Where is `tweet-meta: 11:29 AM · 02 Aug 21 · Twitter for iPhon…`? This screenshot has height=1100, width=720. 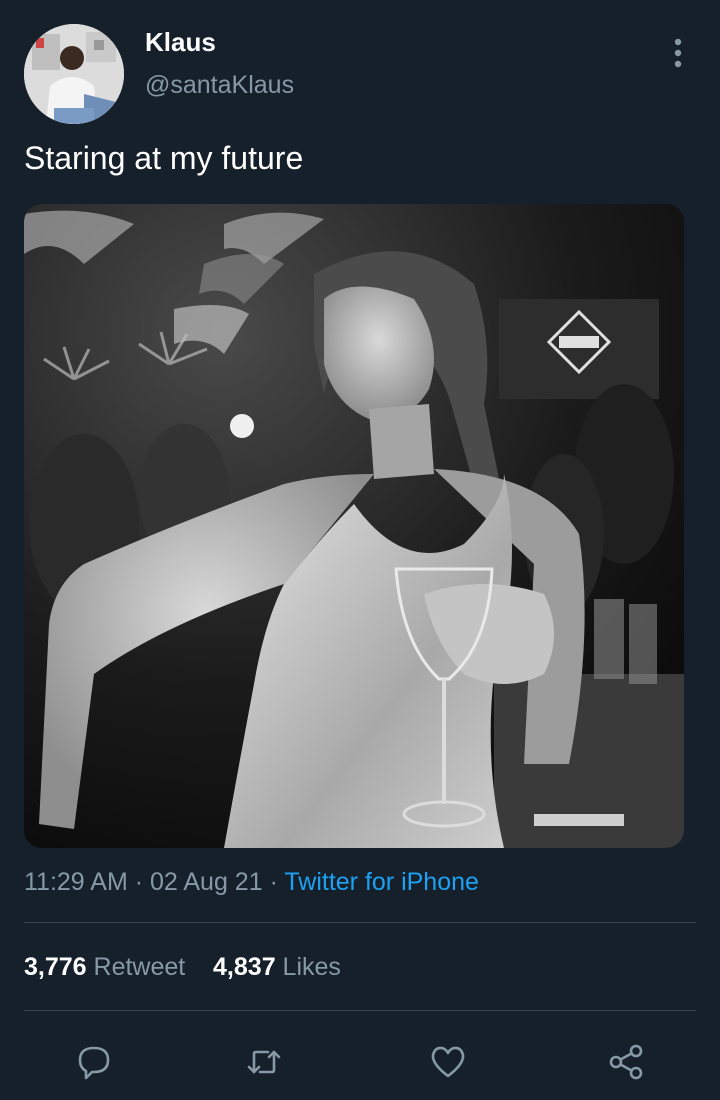
tweet-meta: 11:29 AM · 02 Aug 21 · Twitter for iPhon… is located at coordinates (251, 882).